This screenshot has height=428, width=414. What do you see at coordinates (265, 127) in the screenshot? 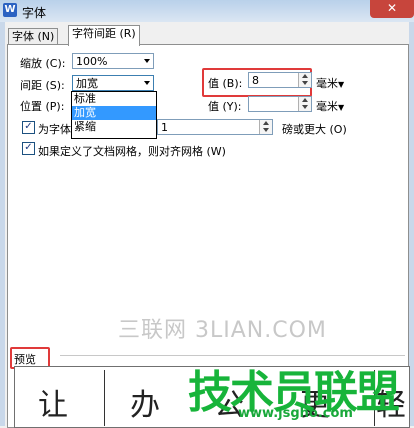
I see `kerning-size-spinner` at bounding box center [265, 127].